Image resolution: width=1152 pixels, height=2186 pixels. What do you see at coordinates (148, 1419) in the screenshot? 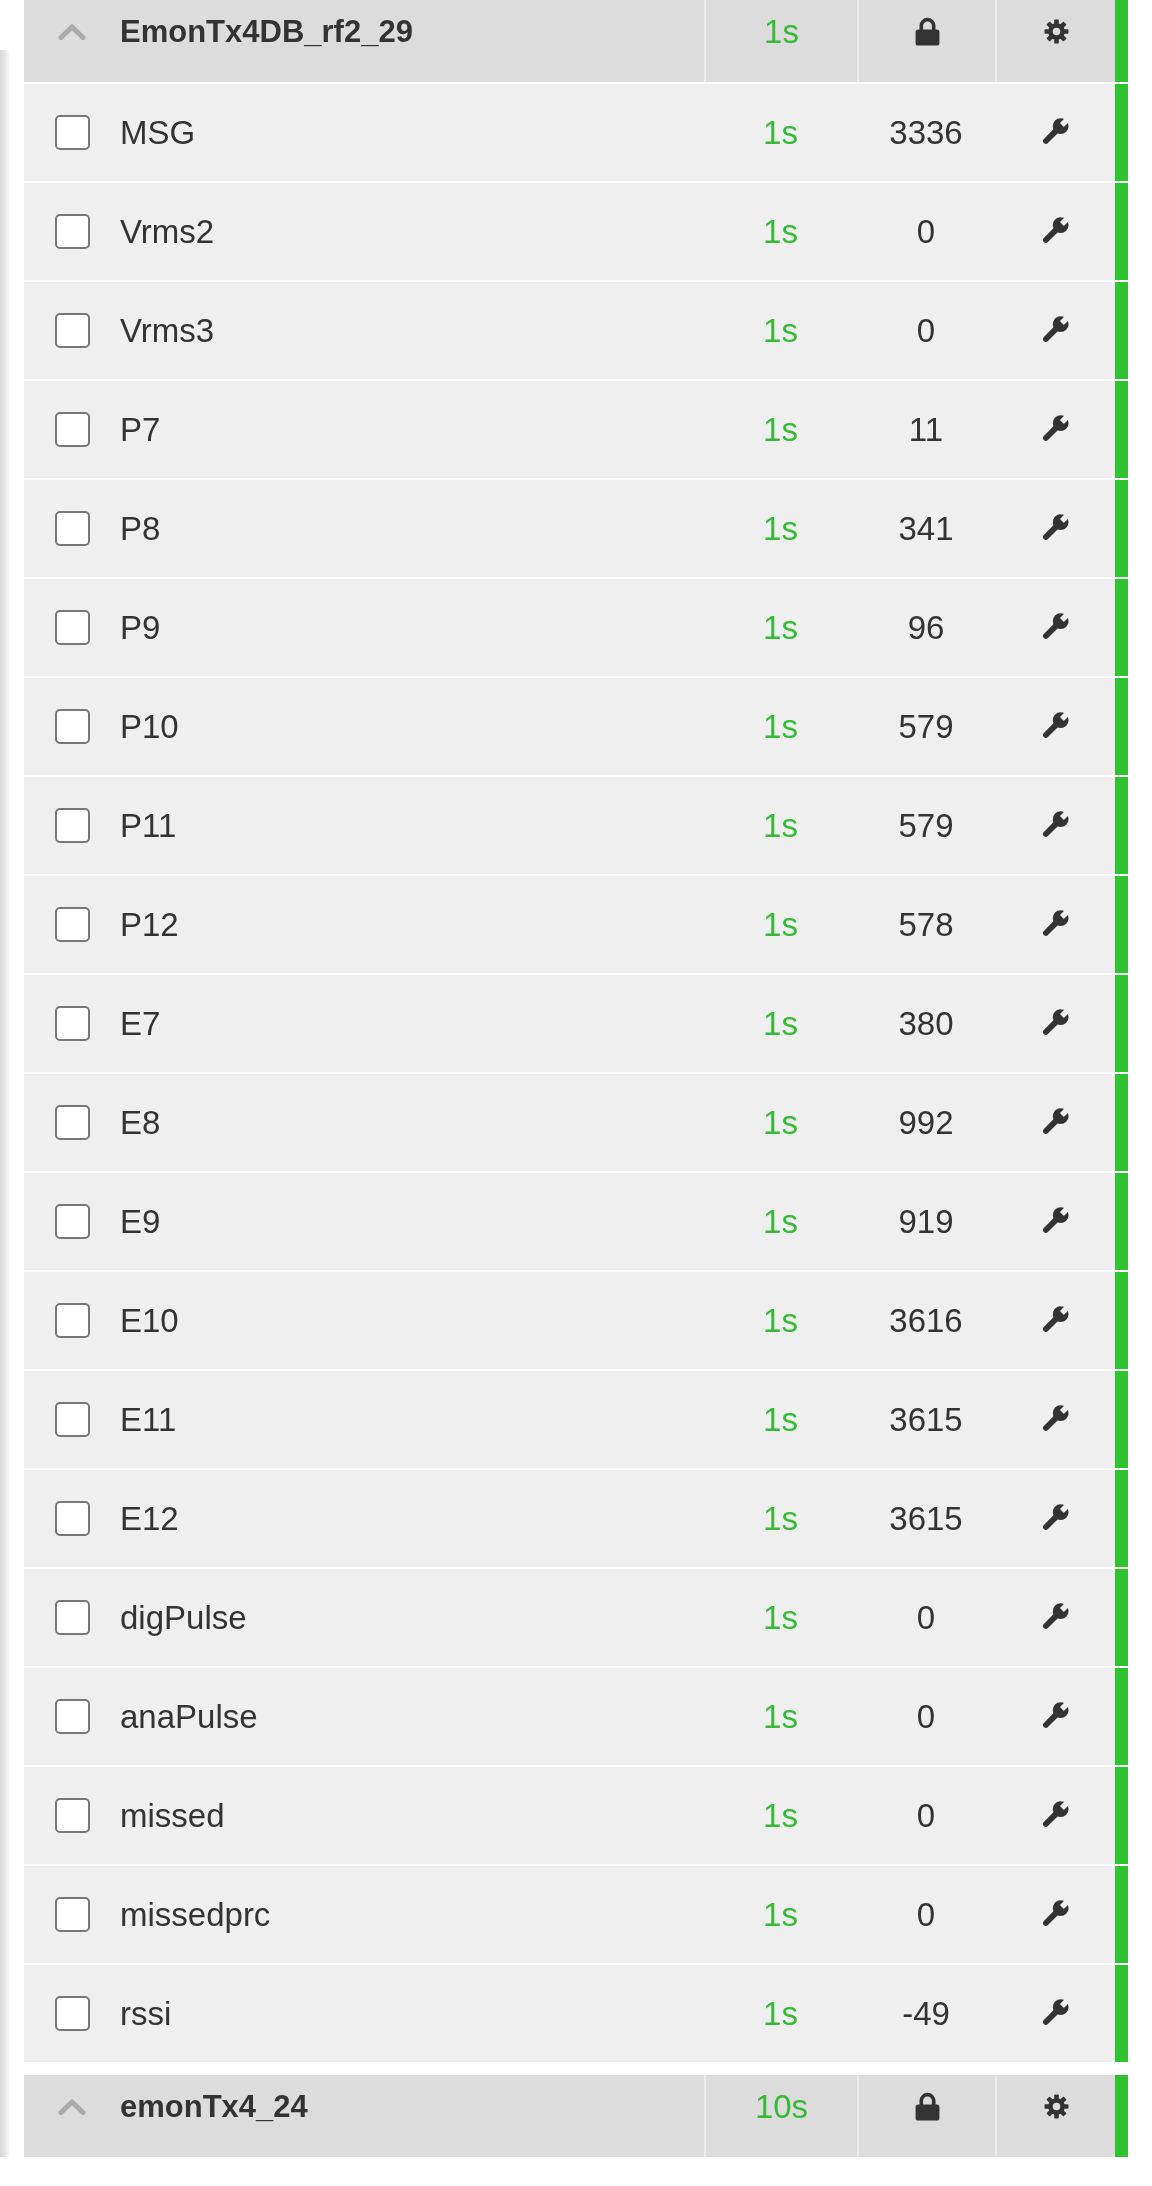
I see `input-name: E11` at bounding box center [148, 1419].